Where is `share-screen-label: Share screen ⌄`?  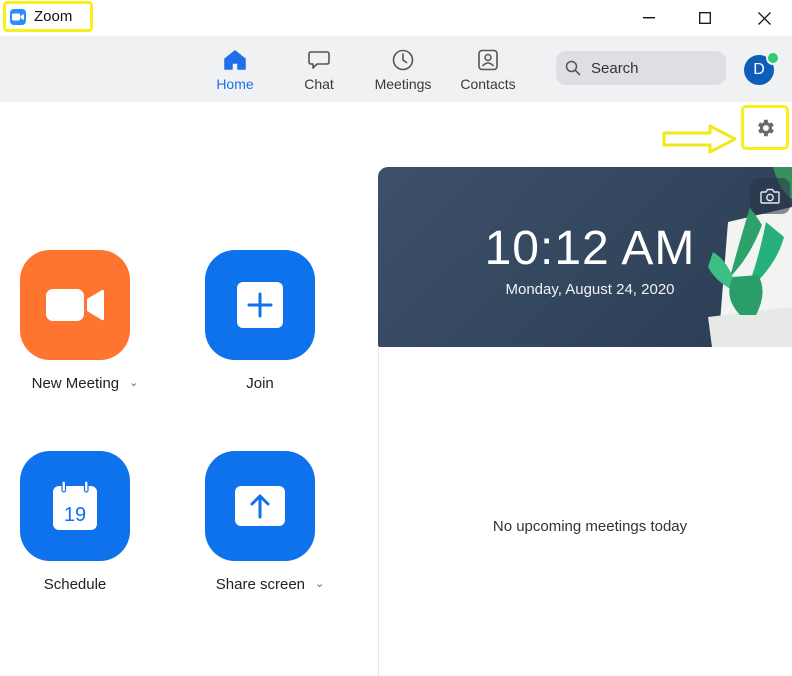
share-screen-label: Share screen ⌄ is located at coordinates (270, 584).